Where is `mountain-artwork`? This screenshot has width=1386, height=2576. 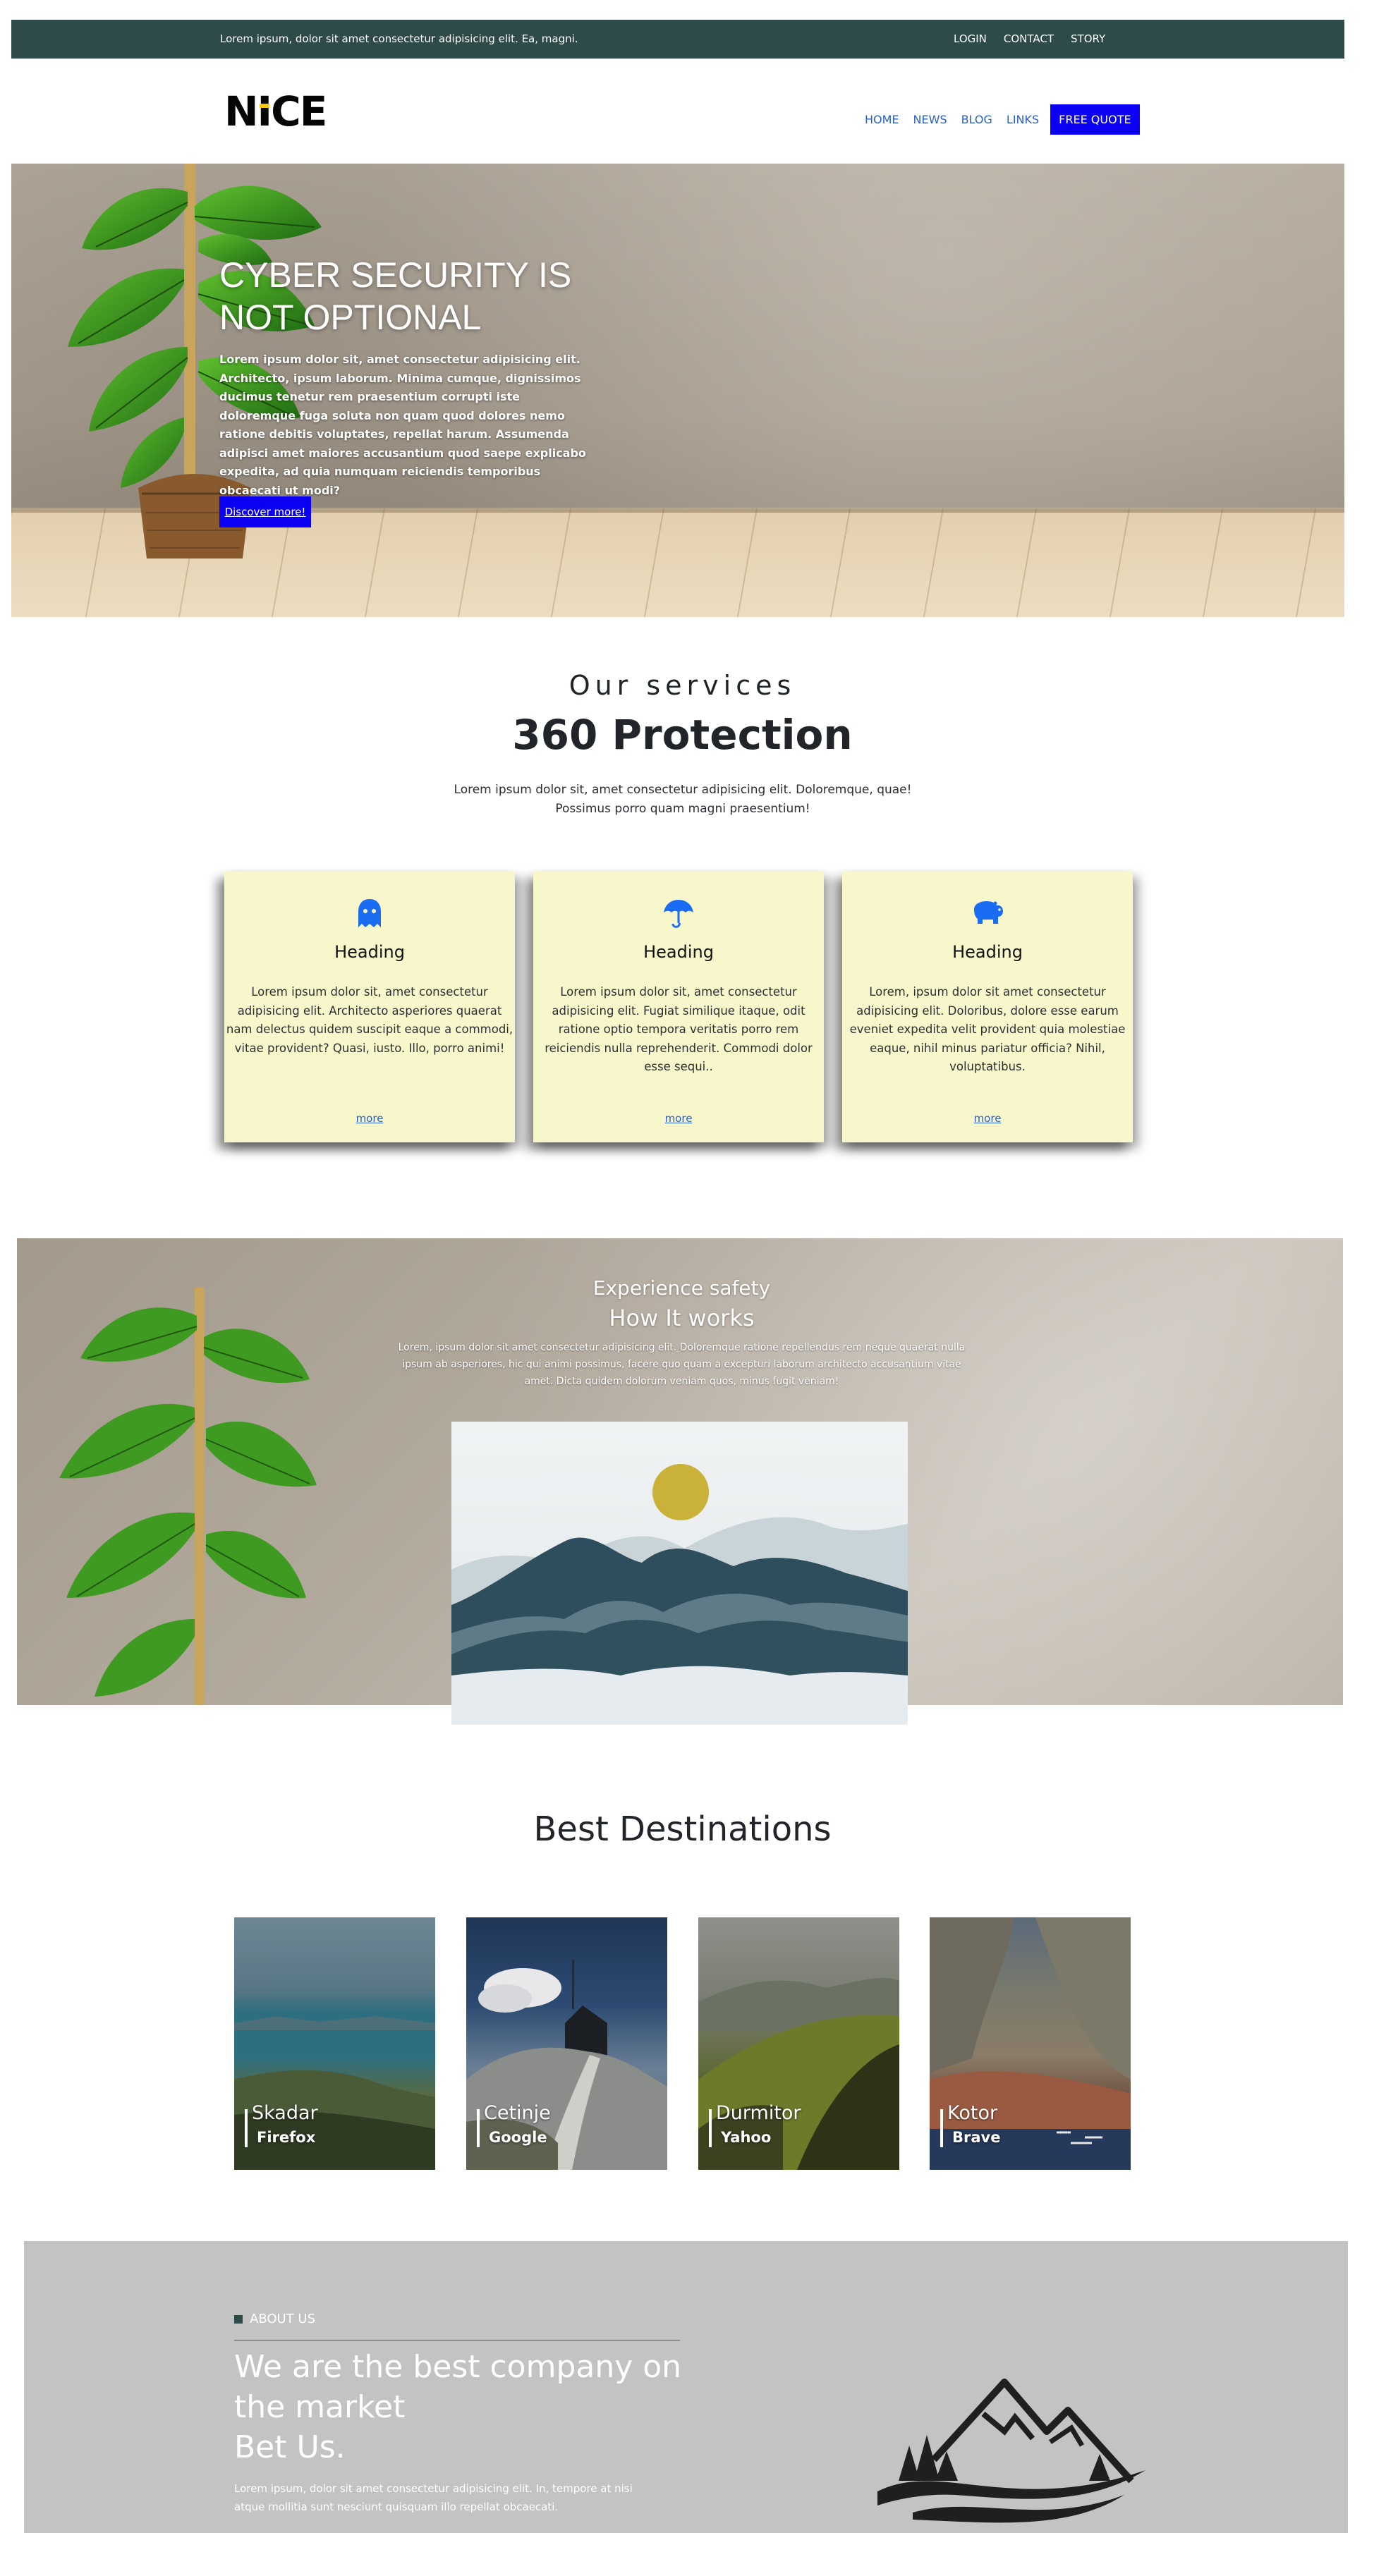 mountain-artwork is located at coordinates (679, 1574).